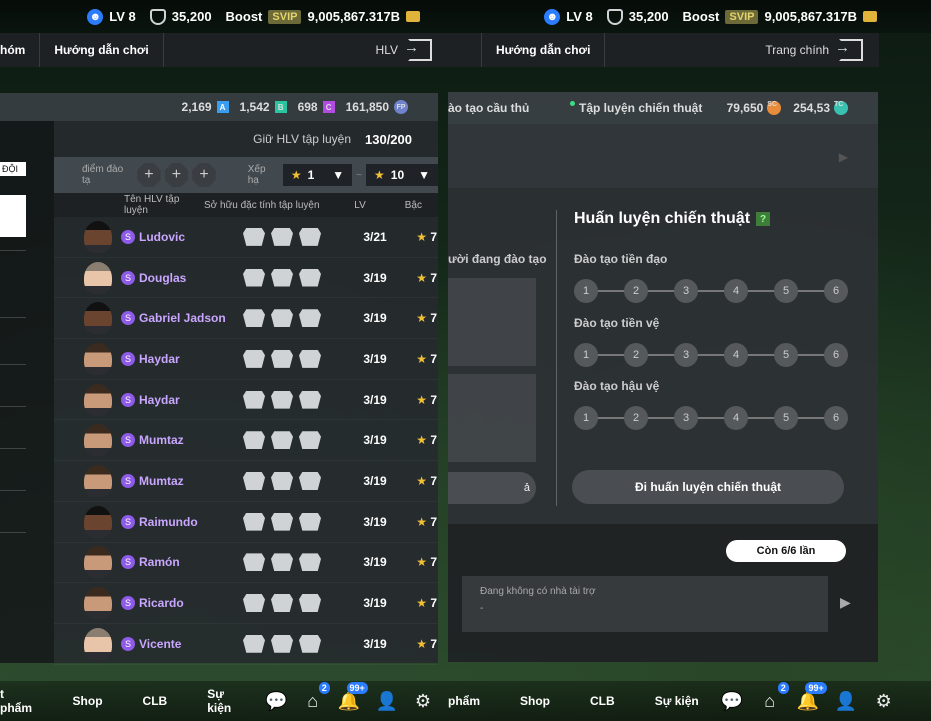 Image resolution: width=931 pixels, height=721 pixels. What do you see at coordinates (645, 604) in the screenshot?
I see `sponsor-box: Đang không có nhà tài trợ -` at bounding box center [645, 604].